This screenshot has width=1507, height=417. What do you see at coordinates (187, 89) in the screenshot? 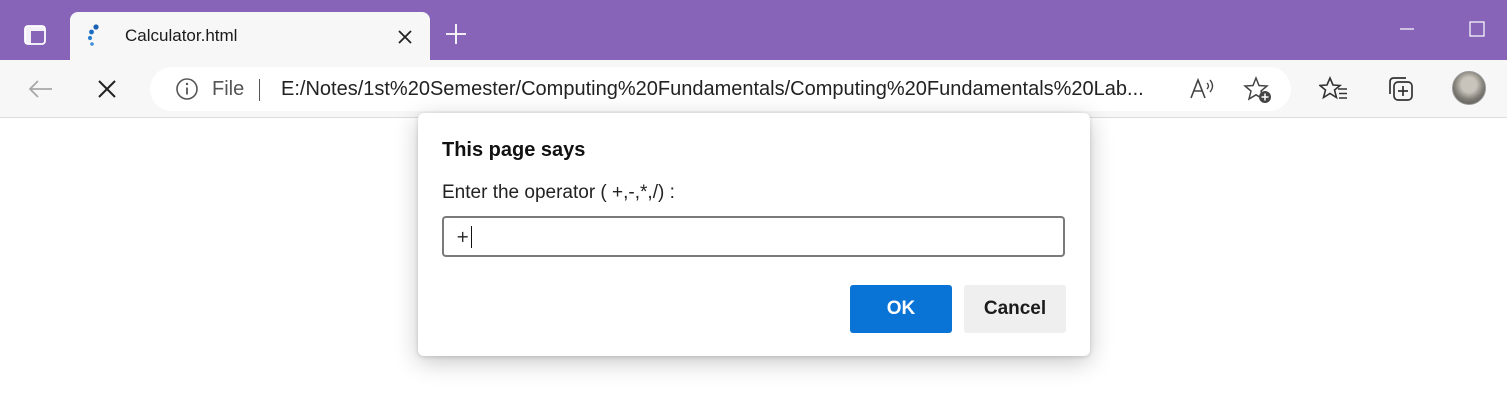
I see `info-icon` at bounding box center [187, 89].